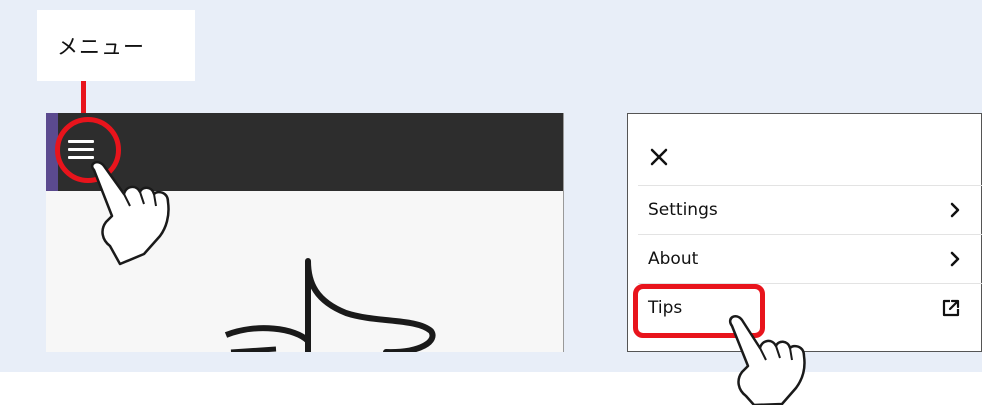  I want to click on menu-callout: メニュー, so click(116, 45).